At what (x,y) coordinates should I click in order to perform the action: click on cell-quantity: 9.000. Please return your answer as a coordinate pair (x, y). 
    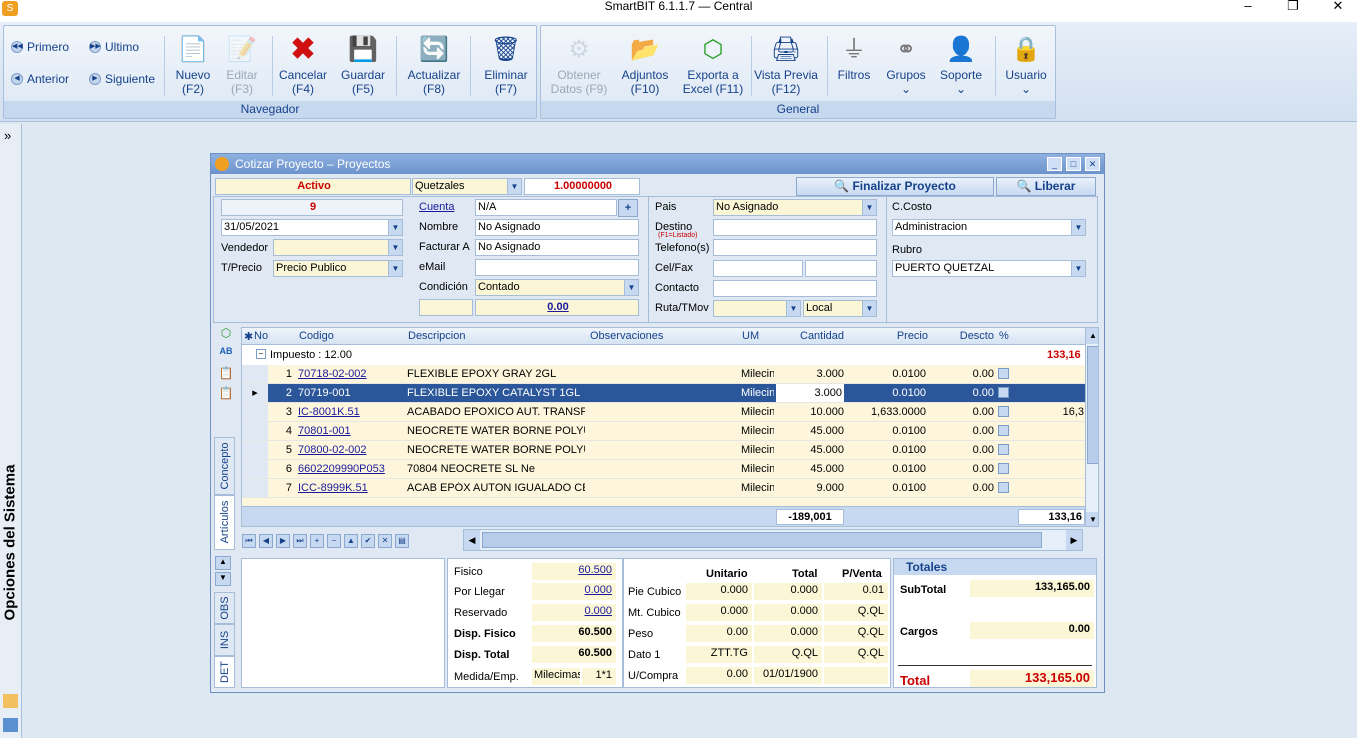
    Looking at the image, I should click on (810, 488).